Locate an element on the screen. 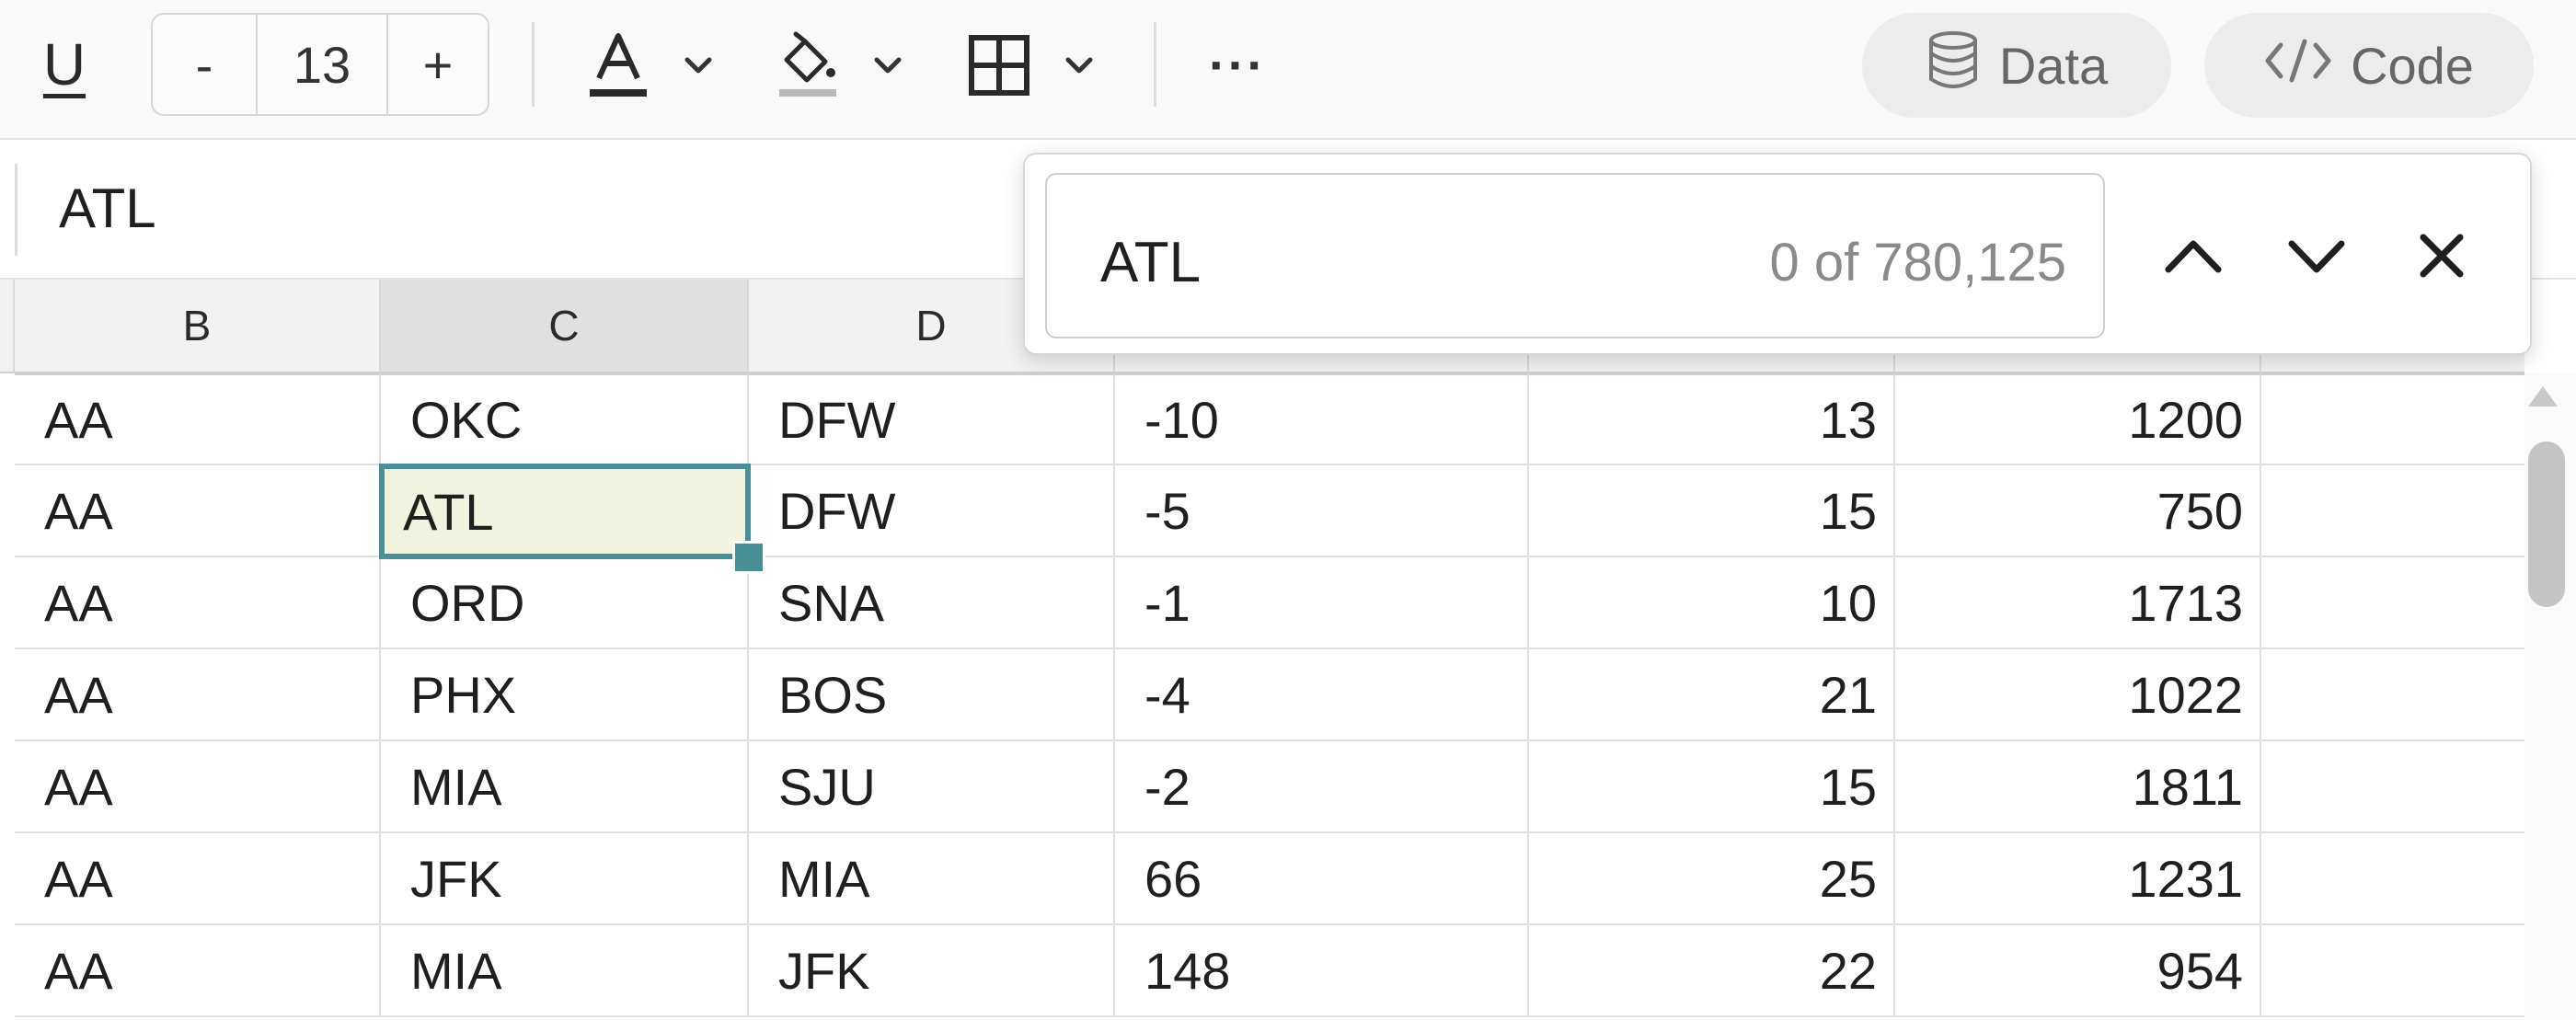  find-input: ATL 0 of 780,125 is located at coordinates (1575, 255).